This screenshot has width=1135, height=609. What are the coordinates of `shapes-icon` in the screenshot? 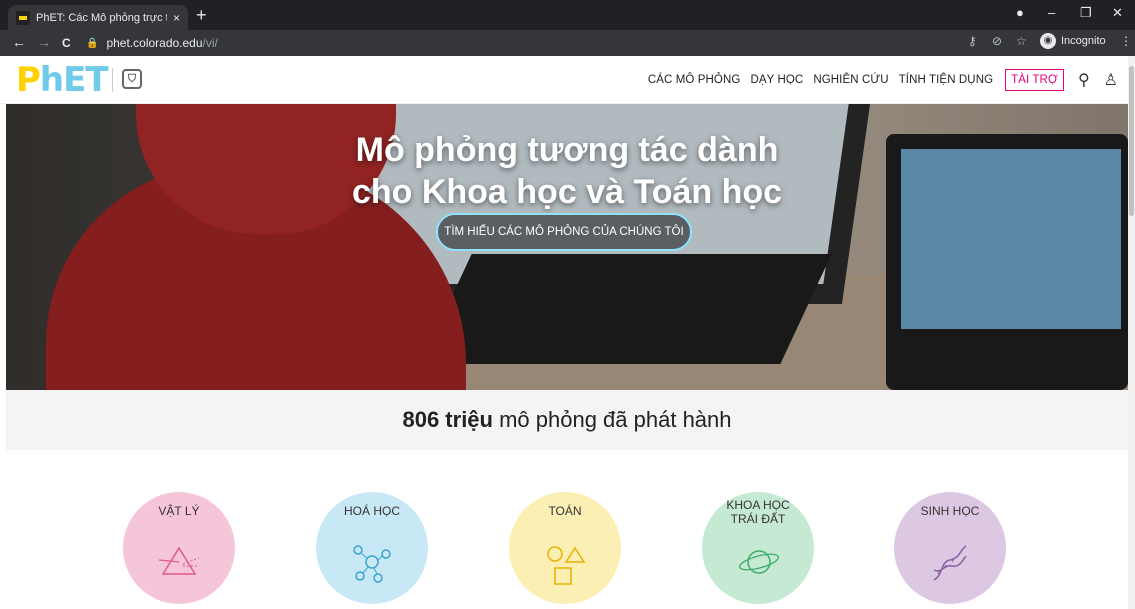 It's located at (566, 565).